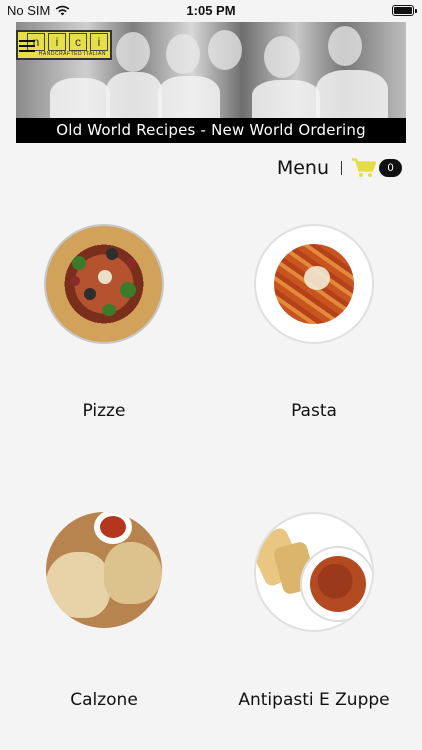 The image size is (422, 750). What do you see at coordinates (390, 168) in the screenshot?
I see `cart-count-badge: 0` at bounding box center [390, 168].